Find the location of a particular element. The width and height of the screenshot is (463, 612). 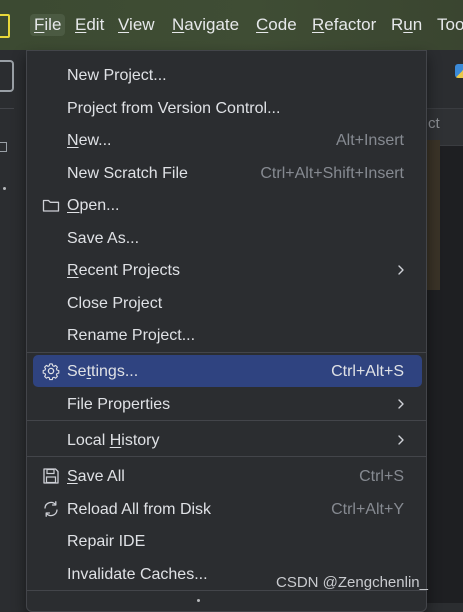

menu-refactor: Refactor is located at coordinates (344, 25).